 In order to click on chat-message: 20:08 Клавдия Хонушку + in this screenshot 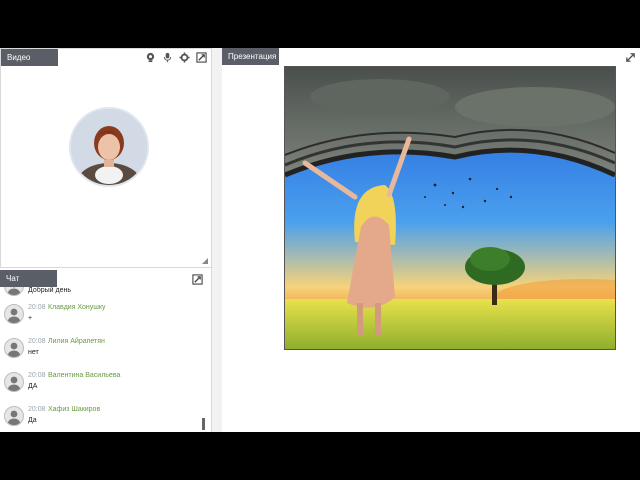, I will do `click(101, 319)`.